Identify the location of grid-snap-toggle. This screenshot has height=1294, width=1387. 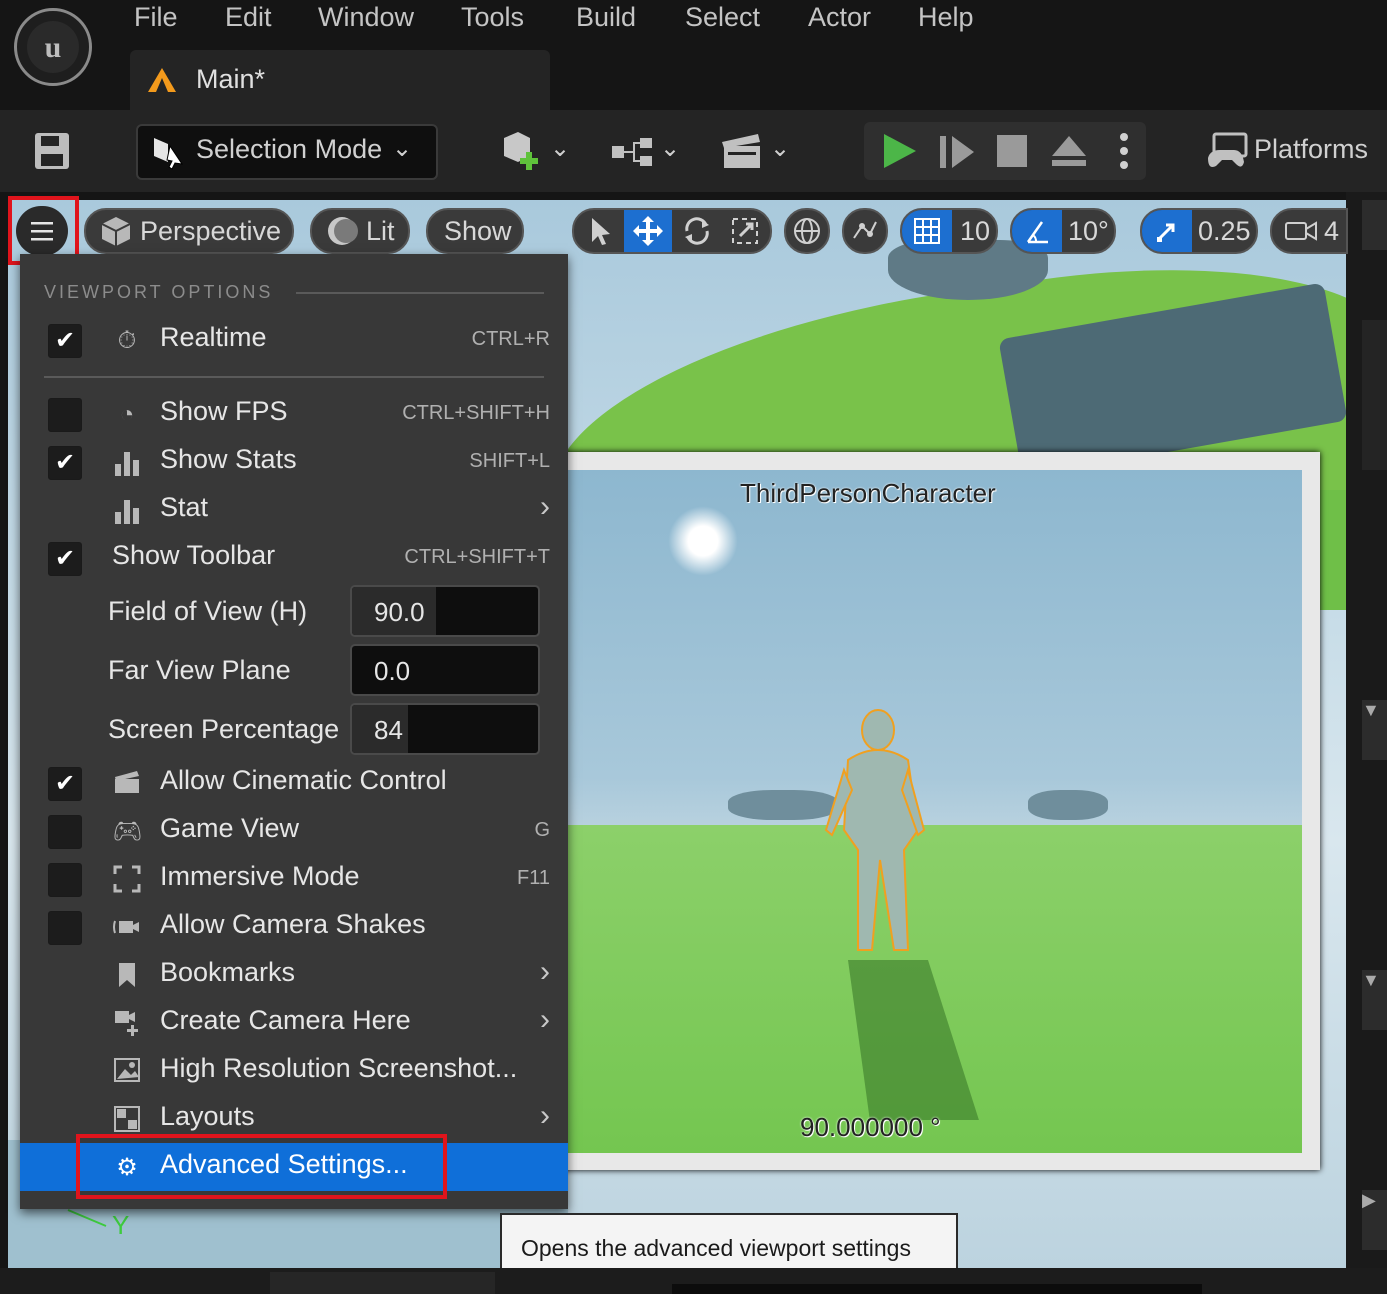
(927, 231).